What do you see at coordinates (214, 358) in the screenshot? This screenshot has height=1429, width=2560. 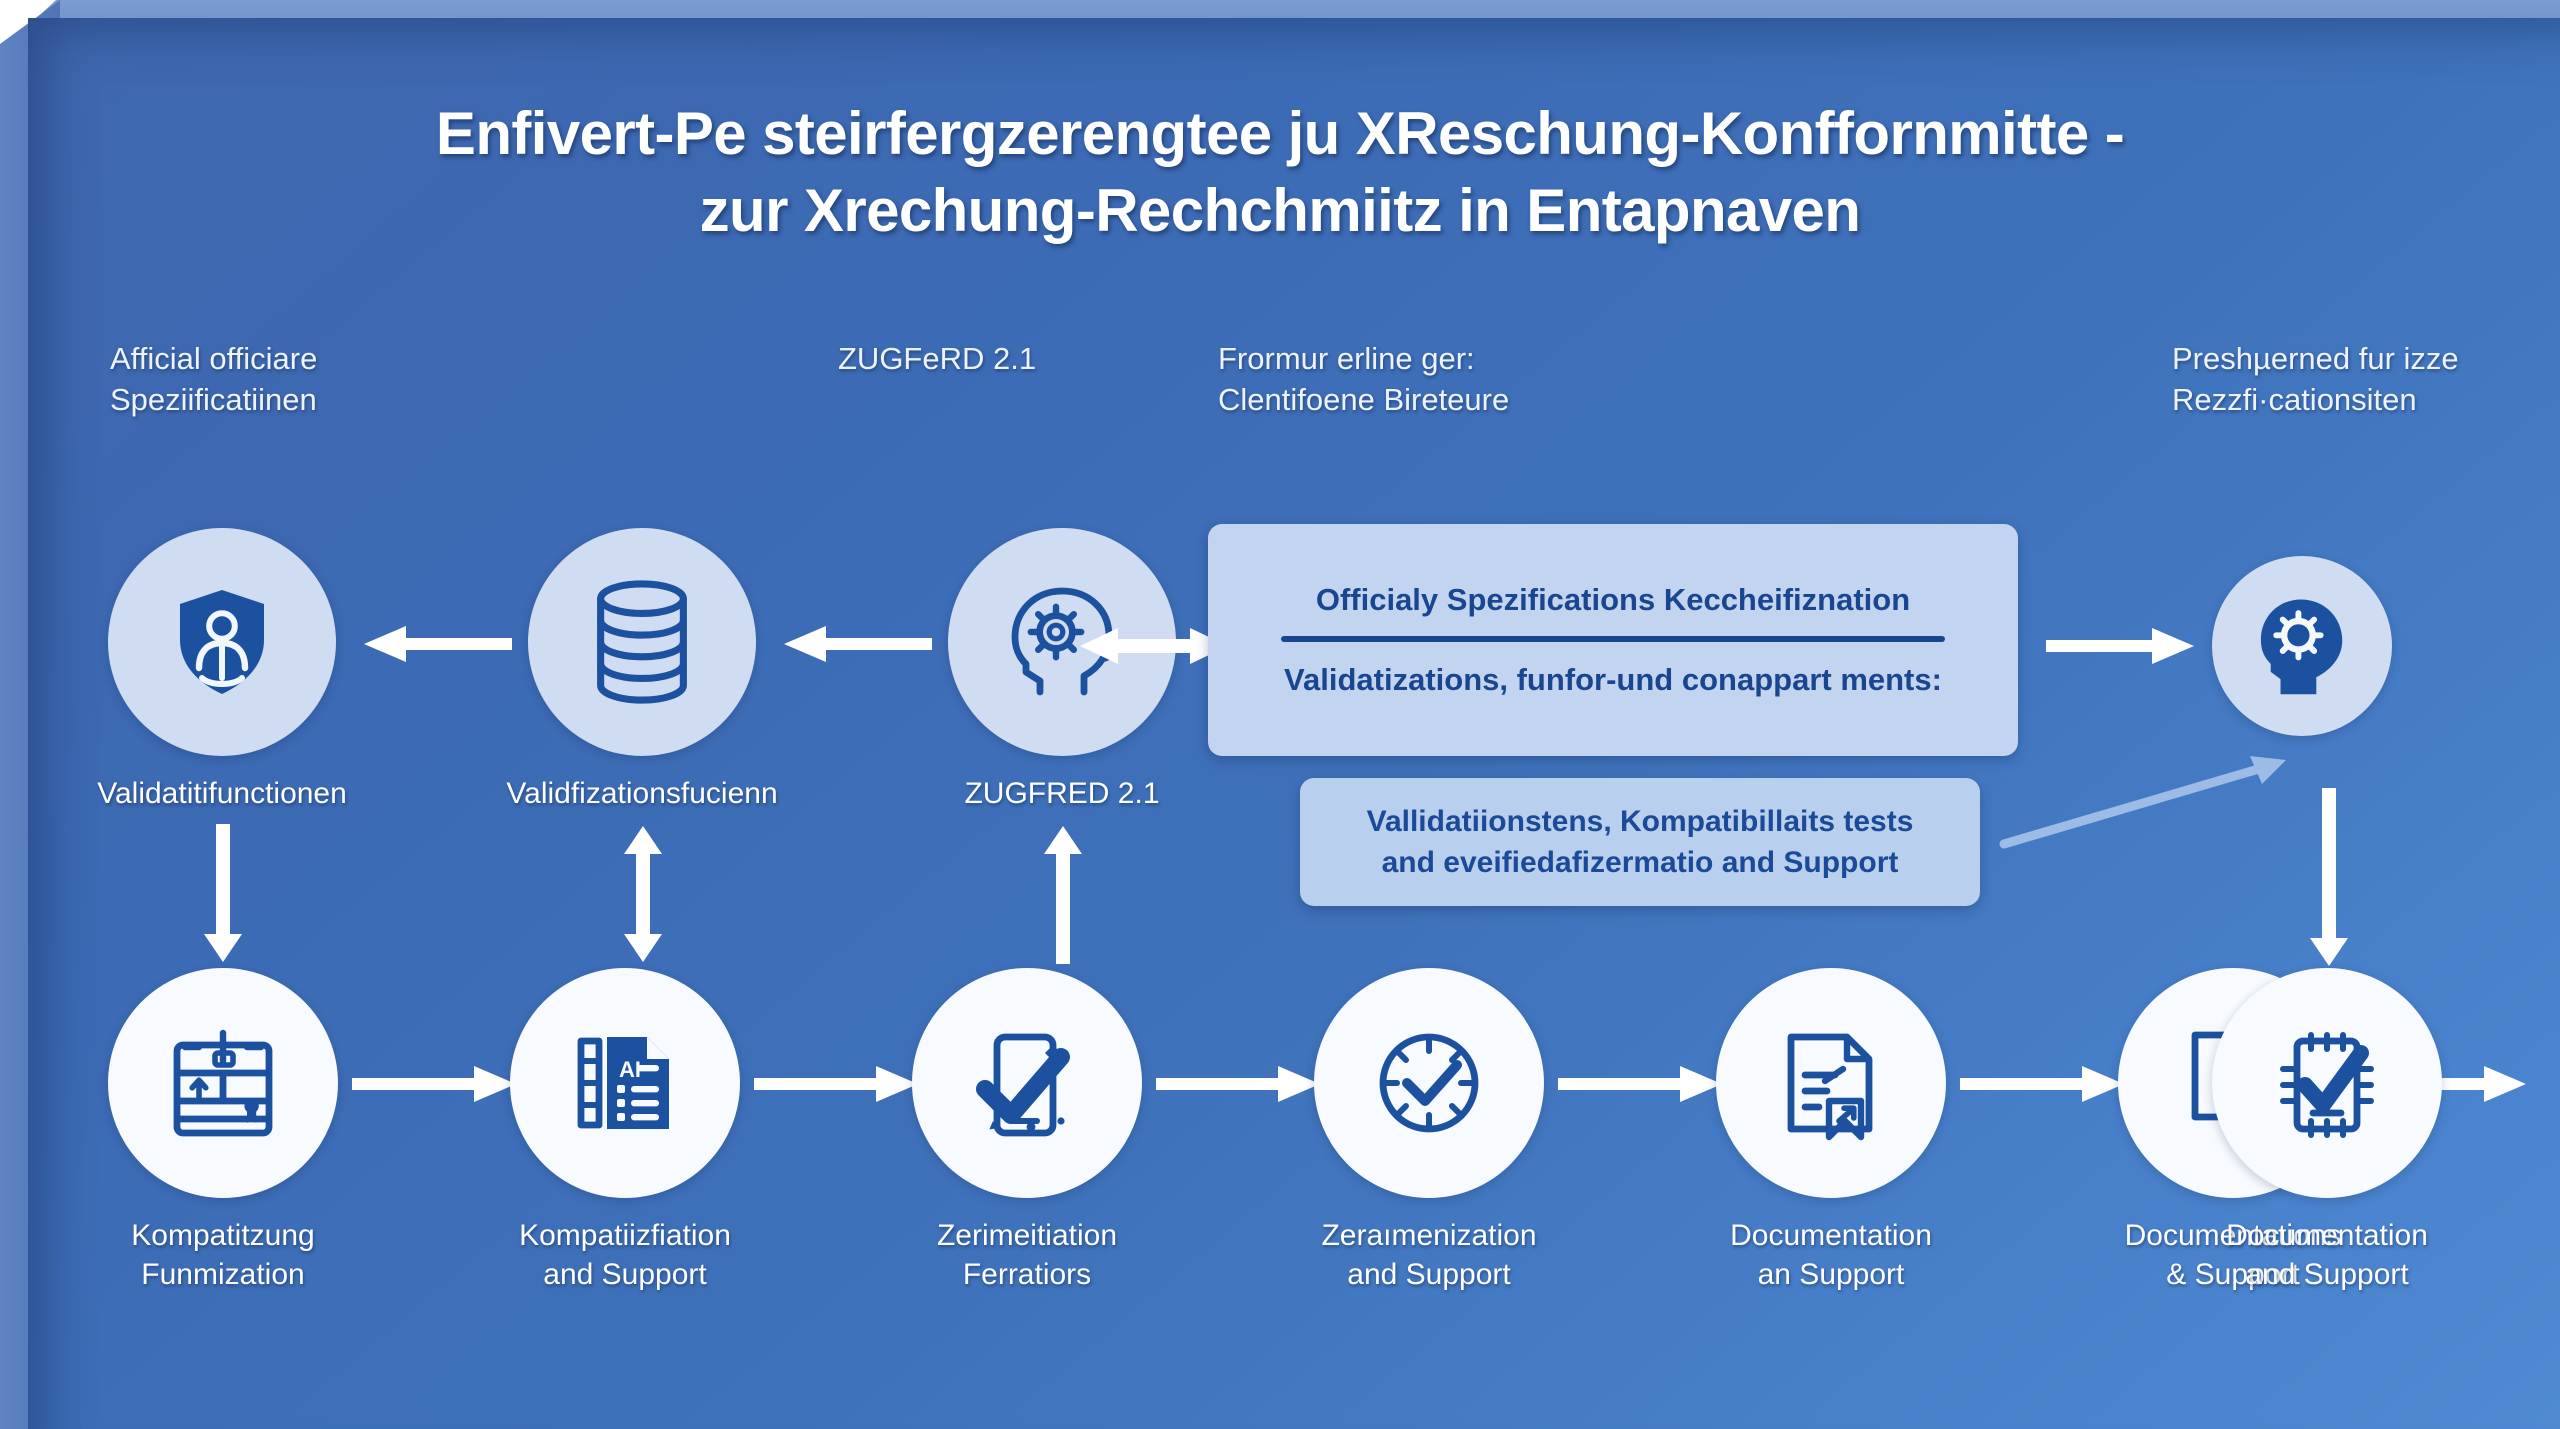 I see `caption-line-1: Afficial officiare` at bounding box center [214, 358].